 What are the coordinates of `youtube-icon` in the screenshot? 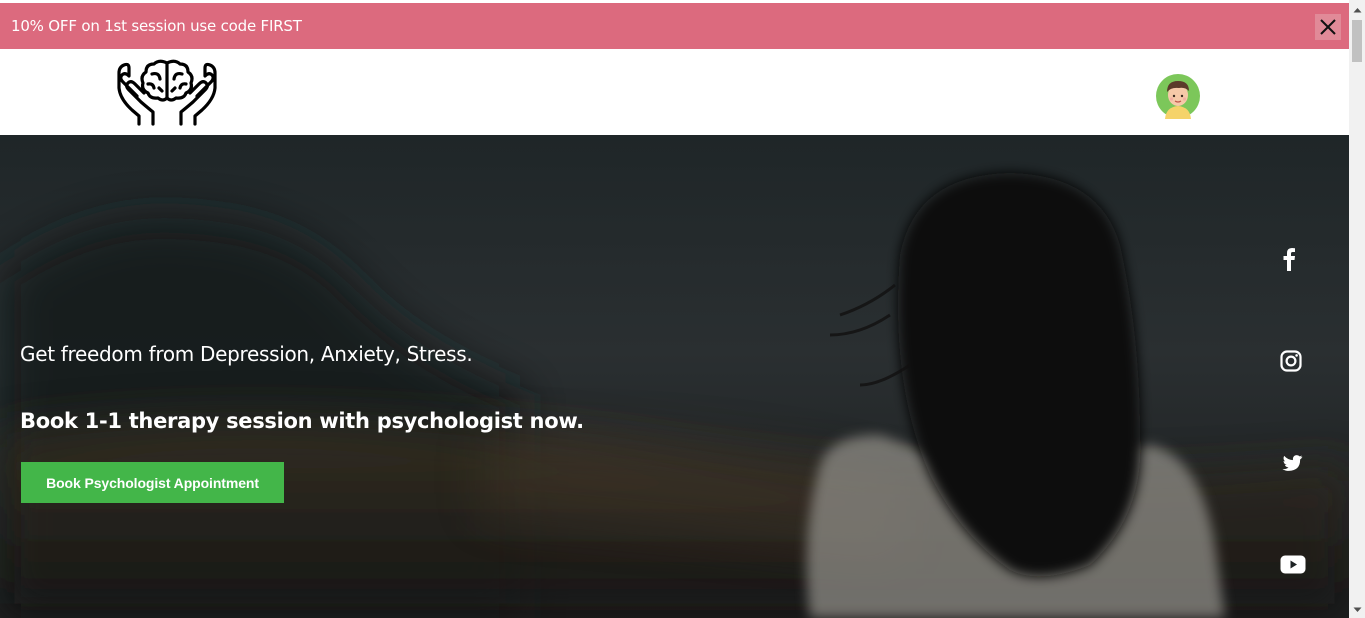 It's located at (1293, 564).